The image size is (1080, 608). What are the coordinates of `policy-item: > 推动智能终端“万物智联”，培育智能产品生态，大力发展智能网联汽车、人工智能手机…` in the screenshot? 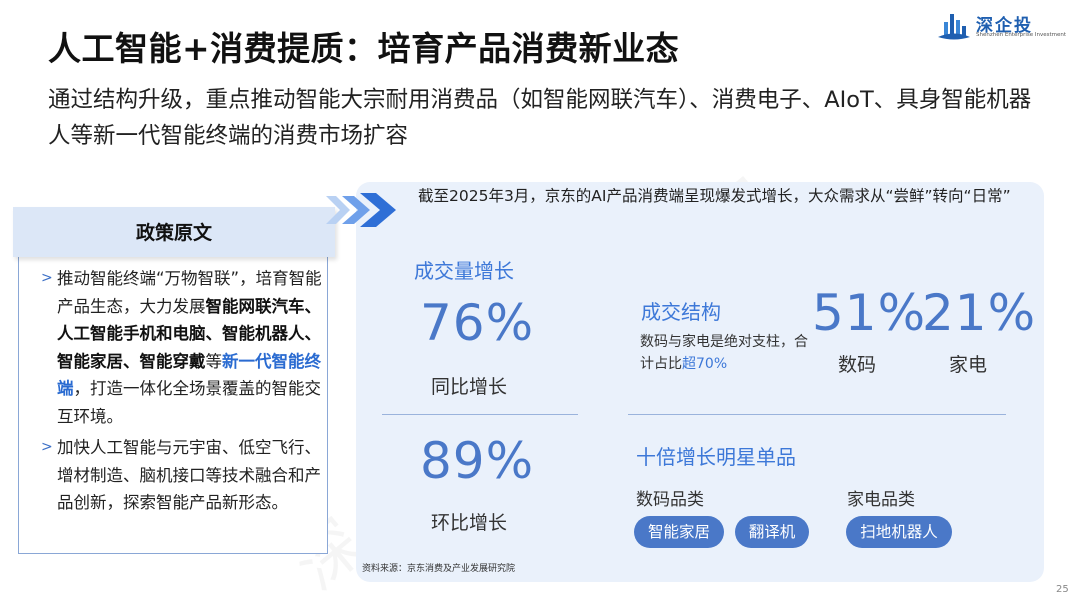 It's located at (182, 347).